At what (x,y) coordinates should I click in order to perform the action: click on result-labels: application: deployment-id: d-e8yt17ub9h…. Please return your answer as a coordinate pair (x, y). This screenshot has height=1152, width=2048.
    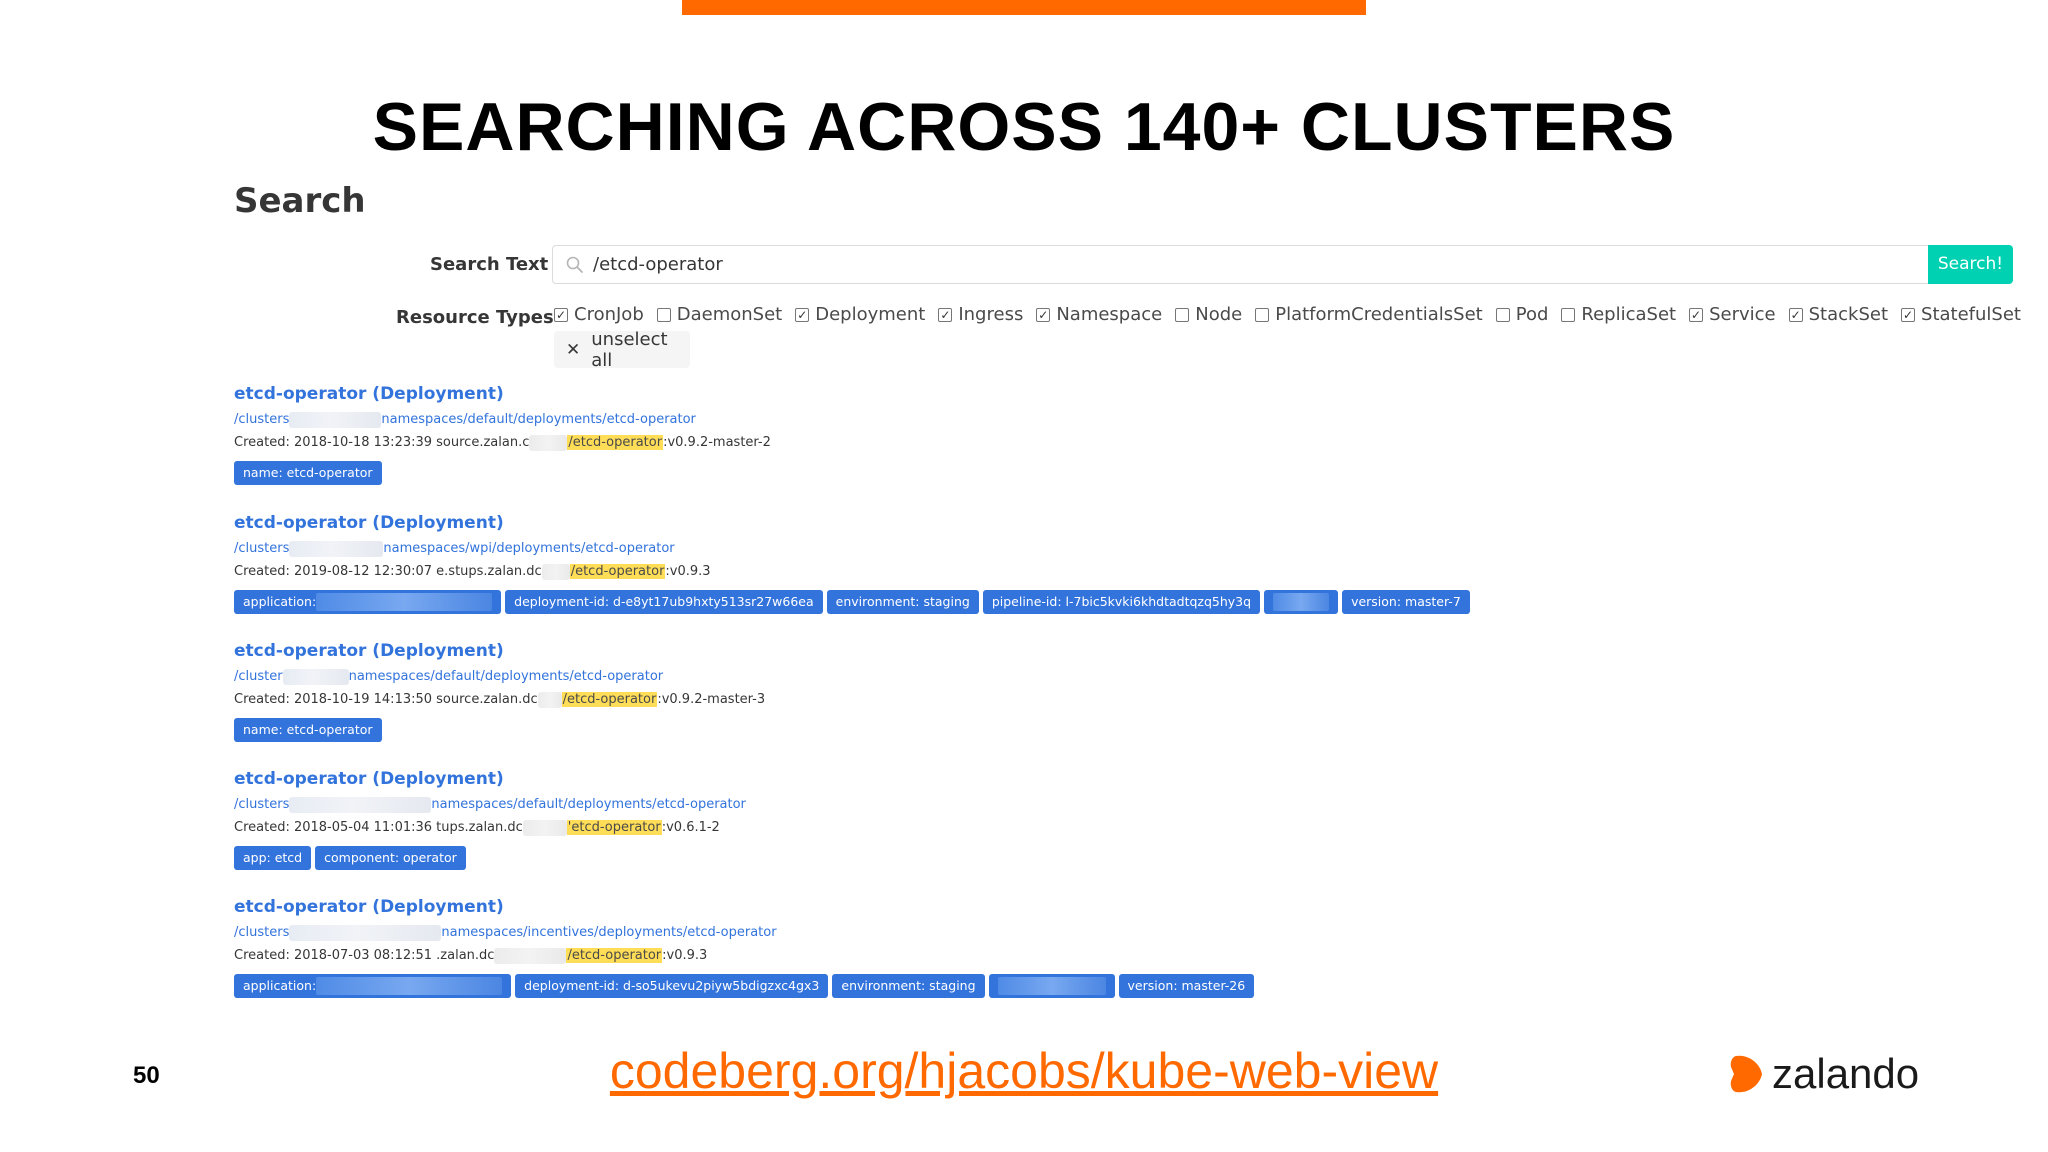
    Looking at the image, I should click on (852, 602).